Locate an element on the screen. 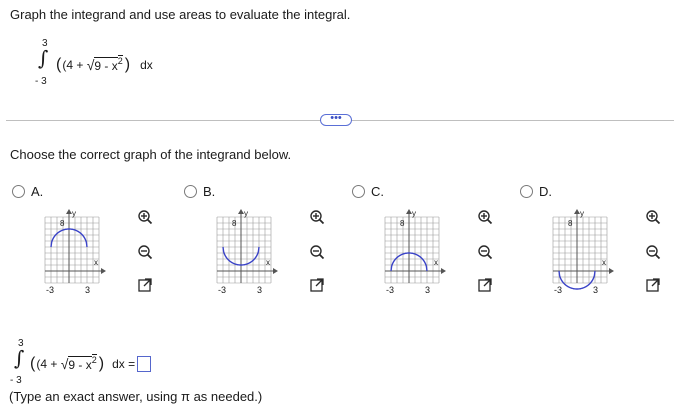 The width and height of the screenshot is (680, 414). answer-input is located at coordinates (144, 364).